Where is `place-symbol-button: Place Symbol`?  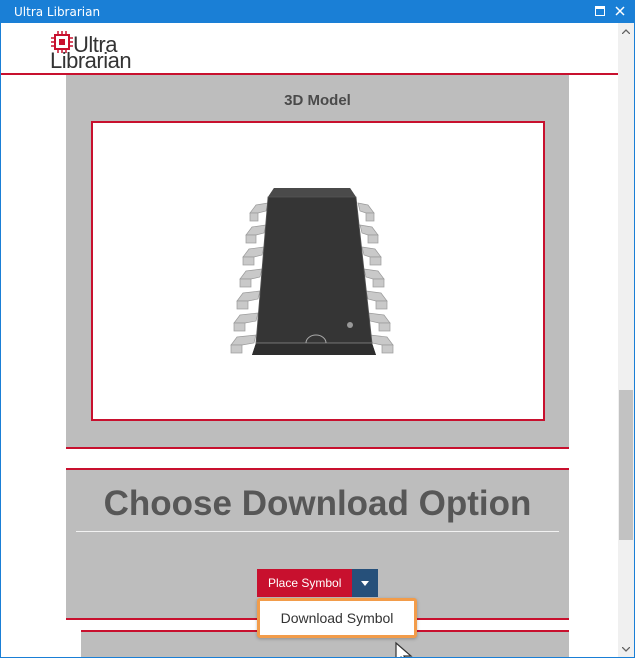 place-symbol-button: Place Symbol is located at coordinates (304, 583).